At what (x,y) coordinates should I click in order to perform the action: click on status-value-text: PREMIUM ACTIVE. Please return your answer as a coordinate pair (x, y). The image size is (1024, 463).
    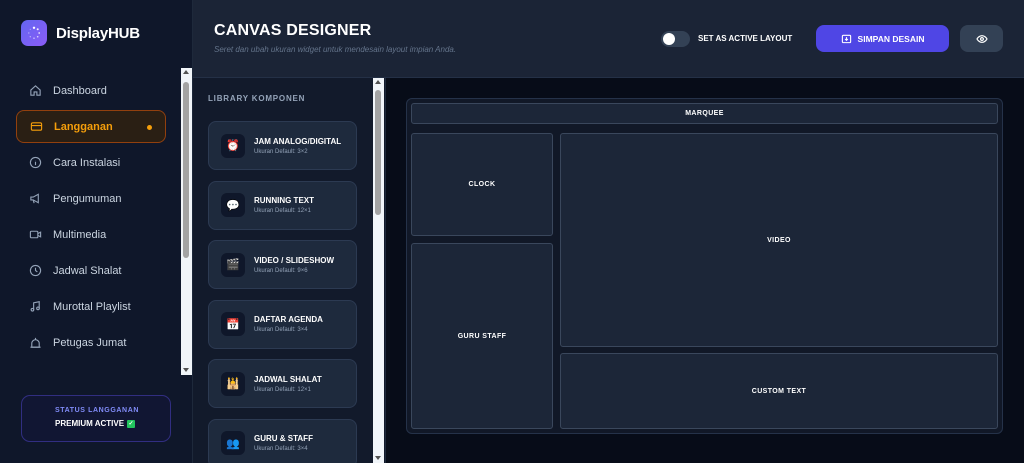
    Looking at the image, I should click on (90, 423).